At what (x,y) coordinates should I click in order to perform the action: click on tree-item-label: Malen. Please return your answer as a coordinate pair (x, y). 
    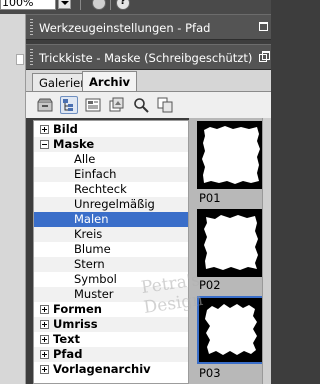
    Looking at the image, I should click on (91, 219).